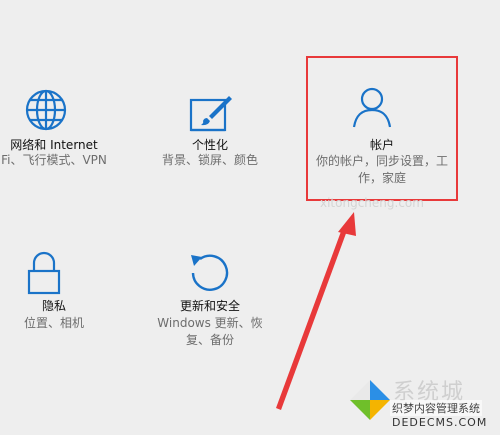  I want to click on tile-label: 网络和 Internet, so click(54, 145).